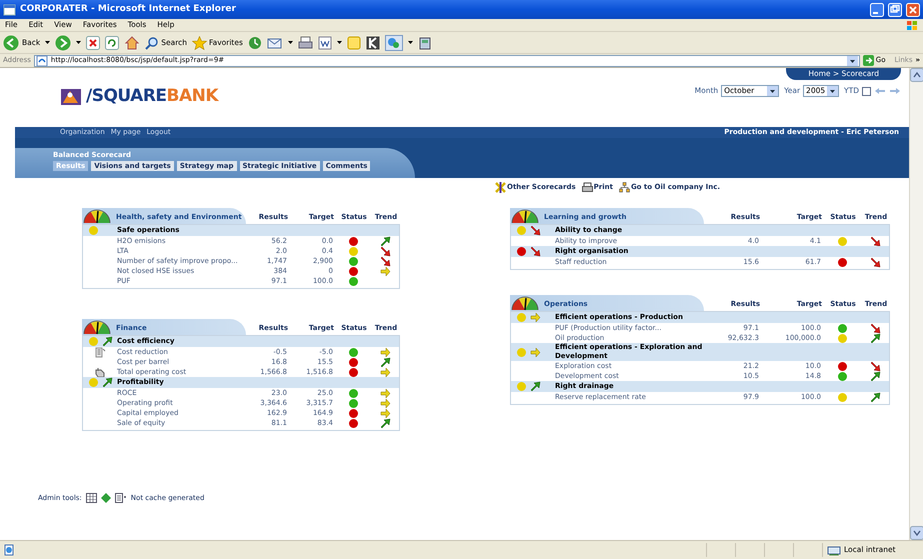  What do you see at coordinates (916, 304) in the screenshot?
I see `scrollbar` at bounding box center [916, 304].